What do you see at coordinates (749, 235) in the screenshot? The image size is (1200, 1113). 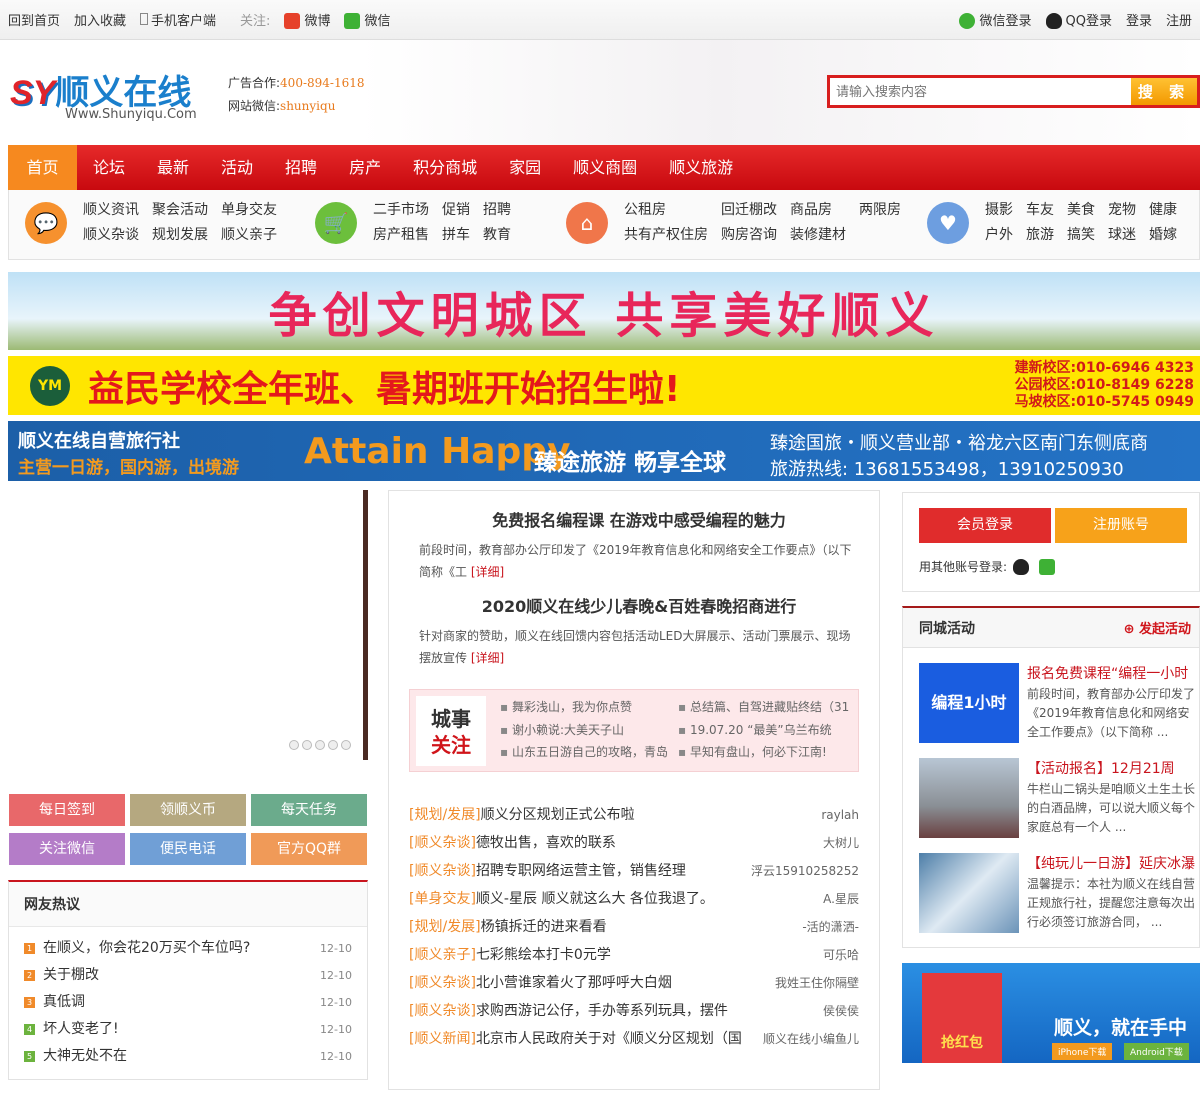 I see `category-link: 购房咨询` at bounding box center [749, 235].